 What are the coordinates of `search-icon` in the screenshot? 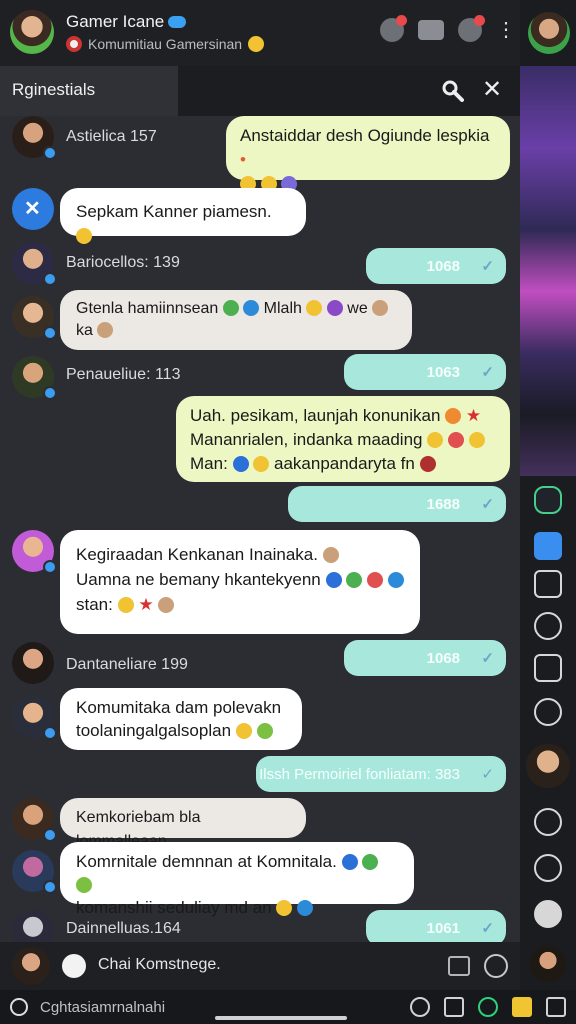 It's located at (453, 91).